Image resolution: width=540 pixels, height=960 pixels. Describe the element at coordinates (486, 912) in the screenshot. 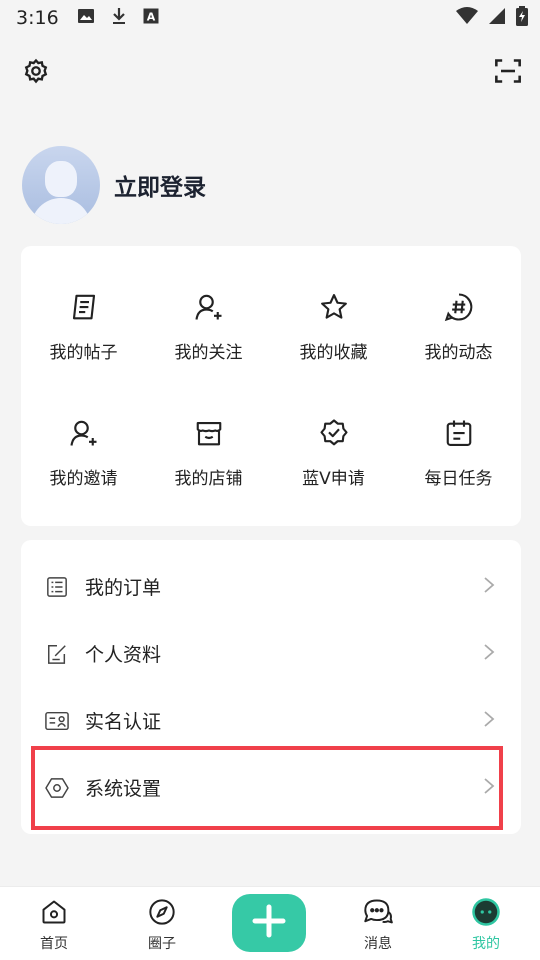

I see `face-icon` at that location.